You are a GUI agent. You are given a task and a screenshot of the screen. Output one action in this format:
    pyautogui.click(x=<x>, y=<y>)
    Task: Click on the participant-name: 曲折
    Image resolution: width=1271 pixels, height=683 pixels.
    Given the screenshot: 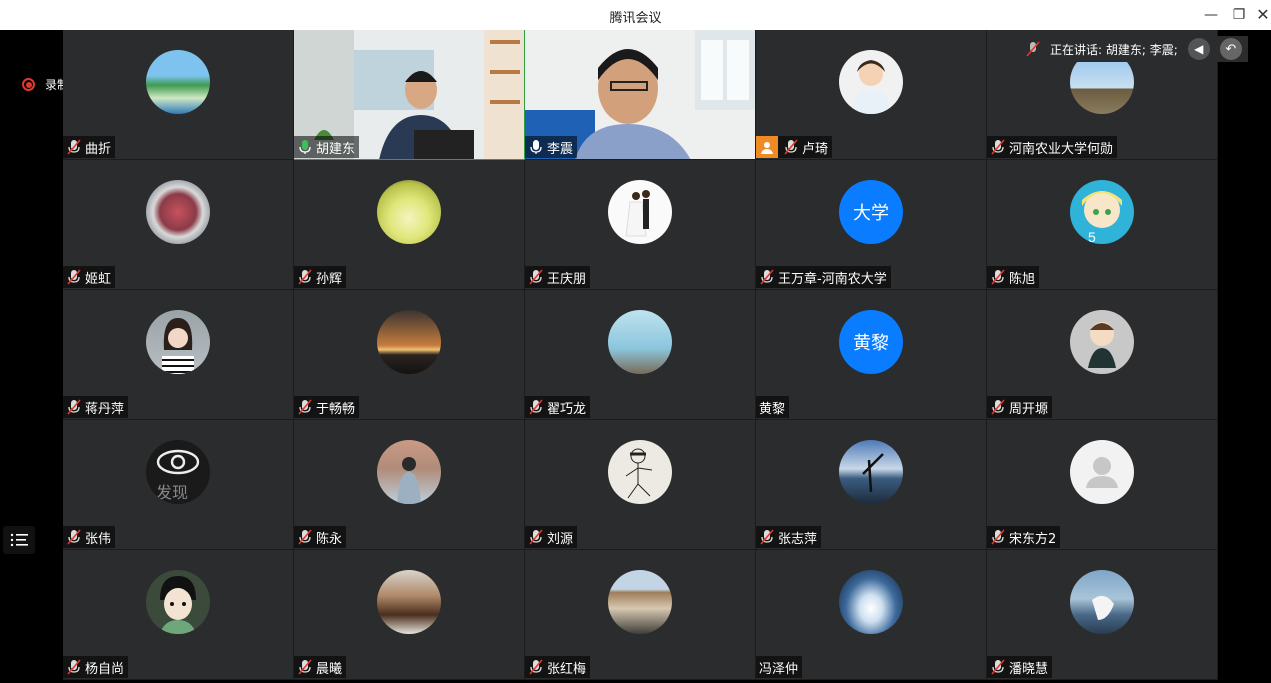 What is the action you would take?
    pyautogui.click(x=98, y=149)
    